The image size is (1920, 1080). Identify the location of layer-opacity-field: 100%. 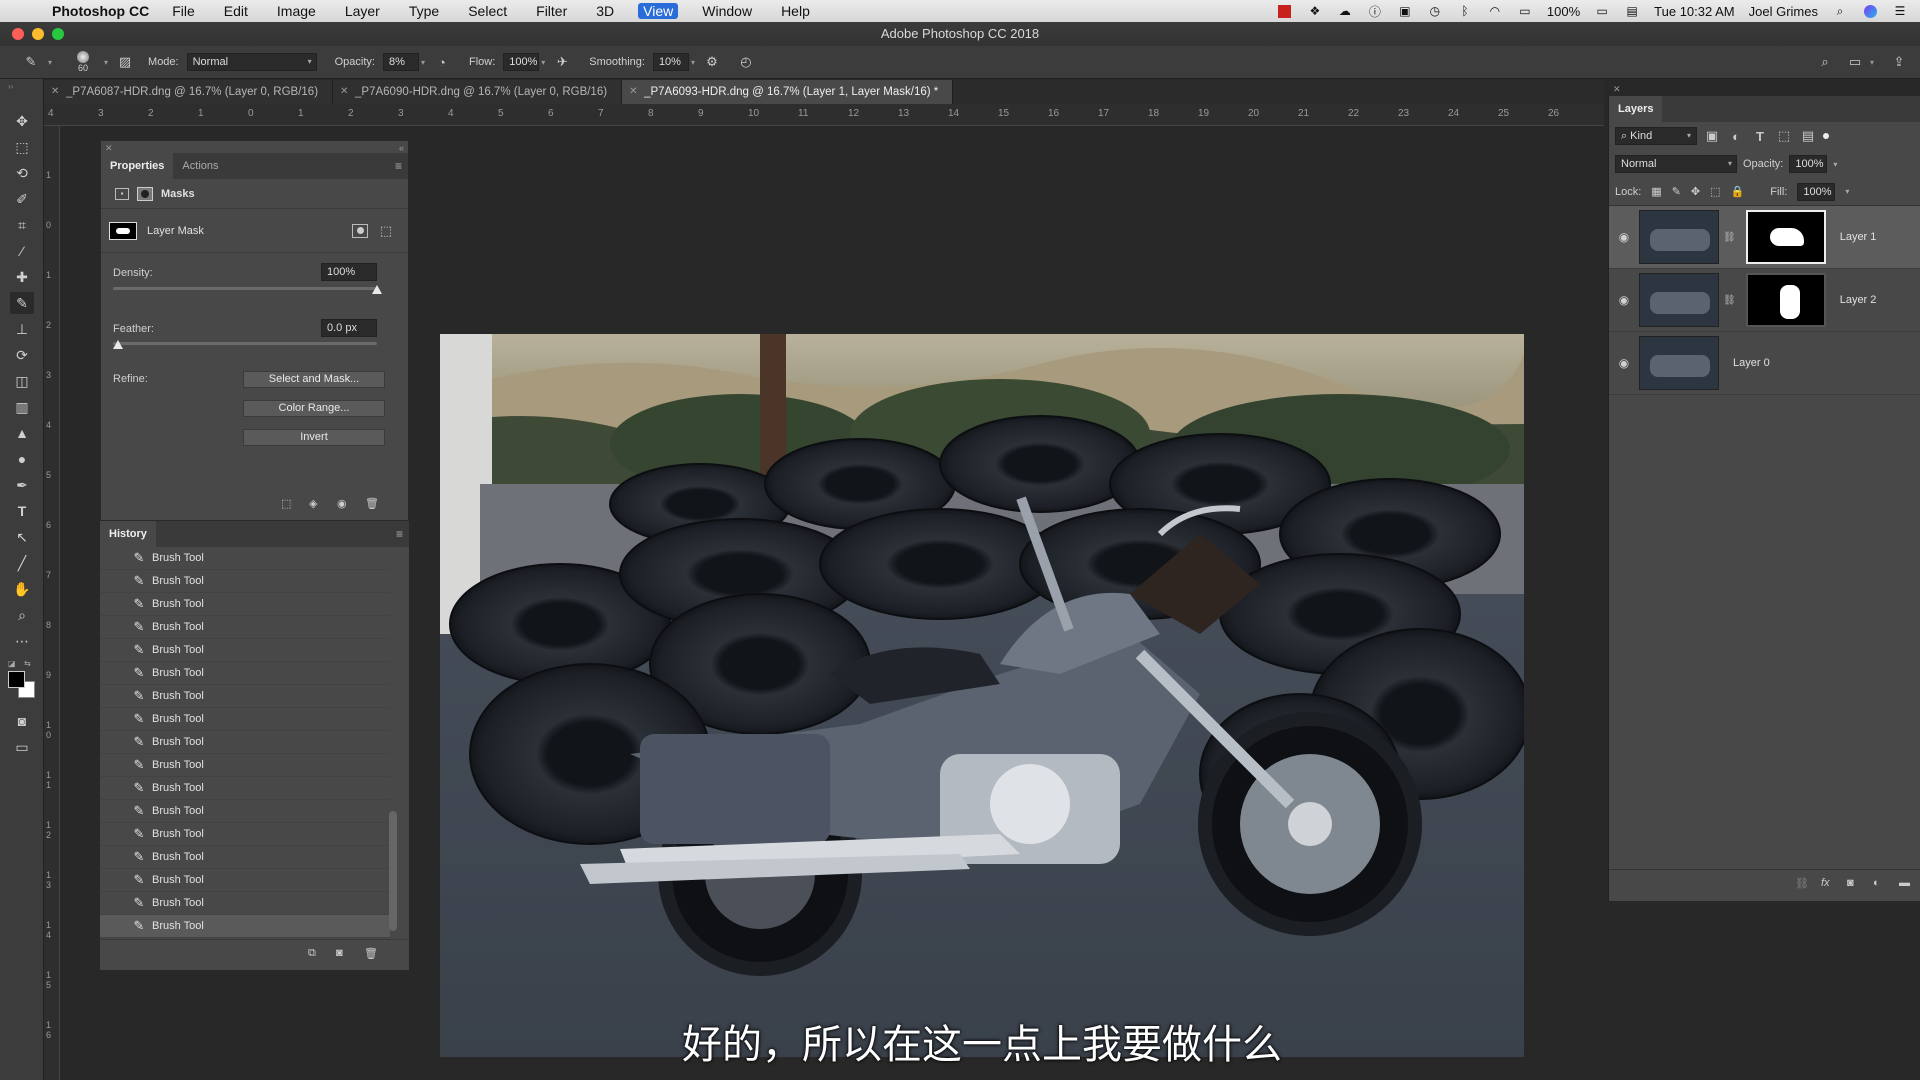
(1808, 164).